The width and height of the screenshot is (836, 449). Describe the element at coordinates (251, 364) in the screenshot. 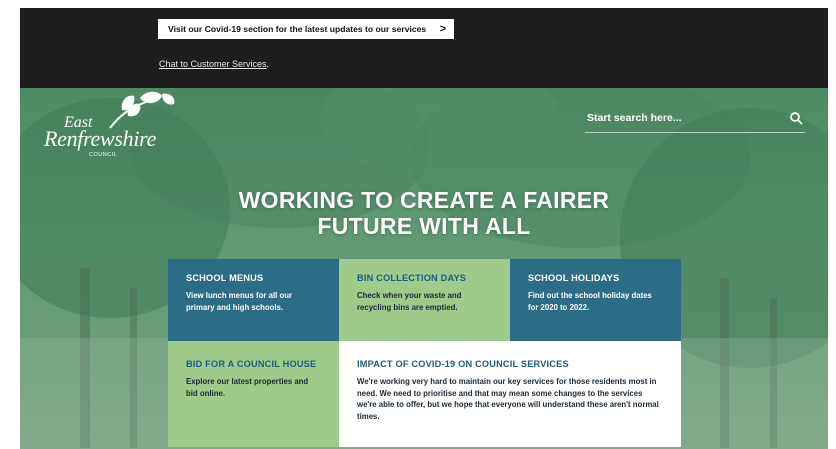

I see `card-title: BID FOR A COUNCIL HOUSE` at that location.